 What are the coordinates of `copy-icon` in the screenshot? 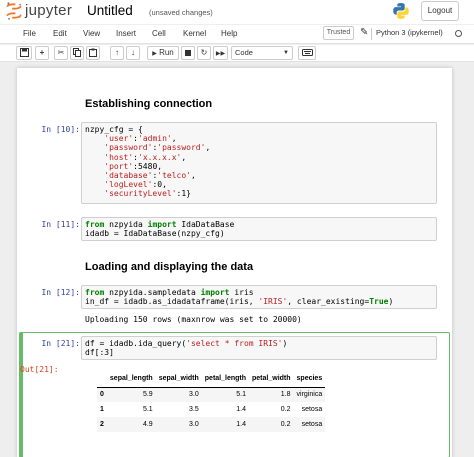 It's located at (77, 52).